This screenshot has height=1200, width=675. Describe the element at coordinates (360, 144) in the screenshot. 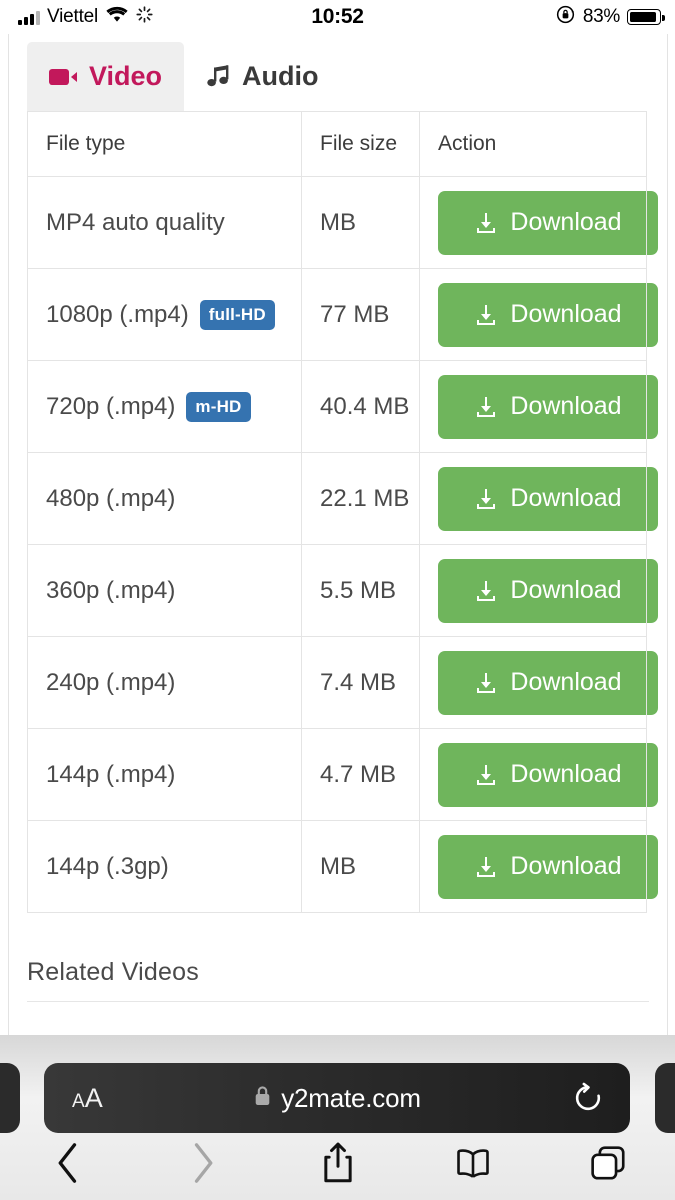

I see `column-header-file-size: File size` at that location.